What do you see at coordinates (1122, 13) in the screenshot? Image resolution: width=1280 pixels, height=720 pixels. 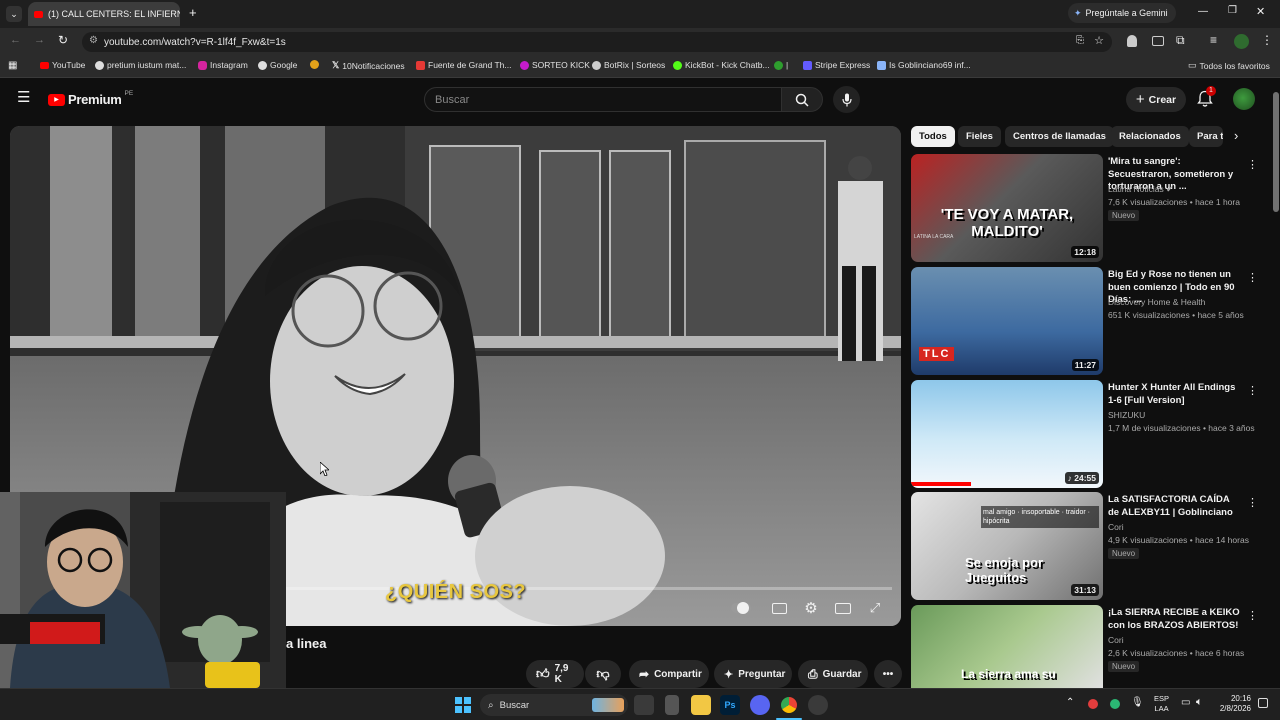 I see `gemini-button: ✦ Pregúntale a Gemini` at bounding box center [1122, 13].